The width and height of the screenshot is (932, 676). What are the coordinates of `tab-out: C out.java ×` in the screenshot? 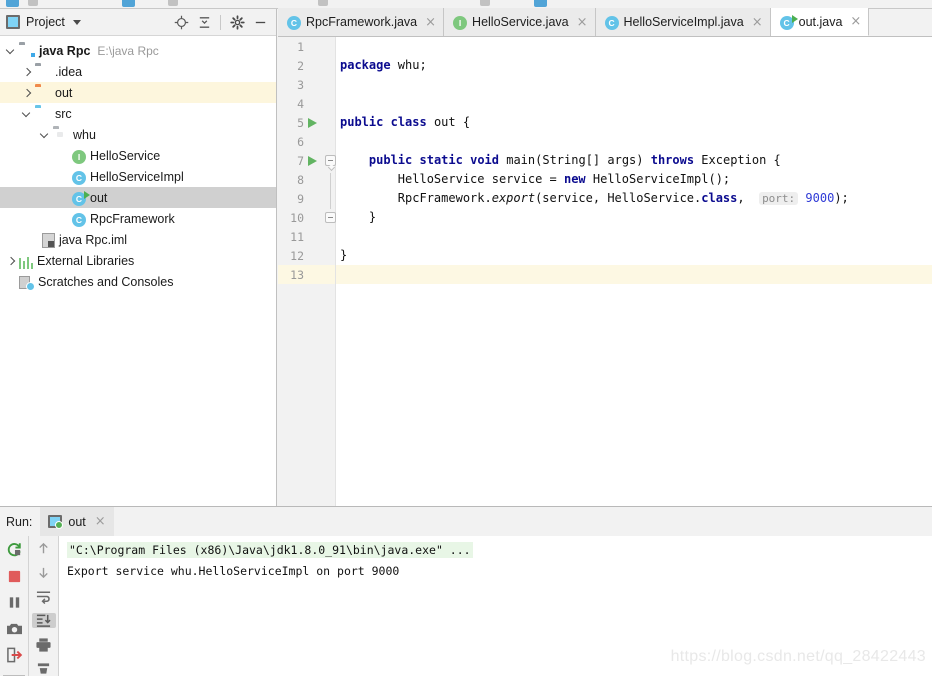 It's located at (820, 22).